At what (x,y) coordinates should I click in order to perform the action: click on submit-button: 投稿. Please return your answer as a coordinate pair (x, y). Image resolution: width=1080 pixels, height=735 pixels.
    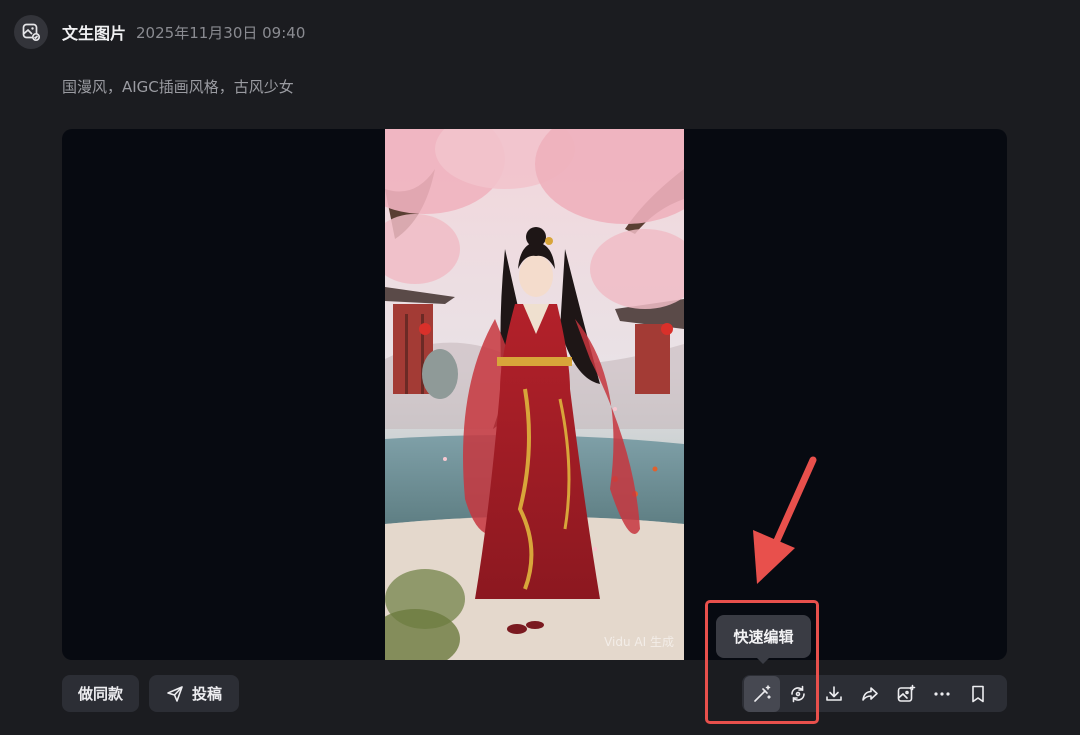
    Looking at the image, I should click on (194, 693).